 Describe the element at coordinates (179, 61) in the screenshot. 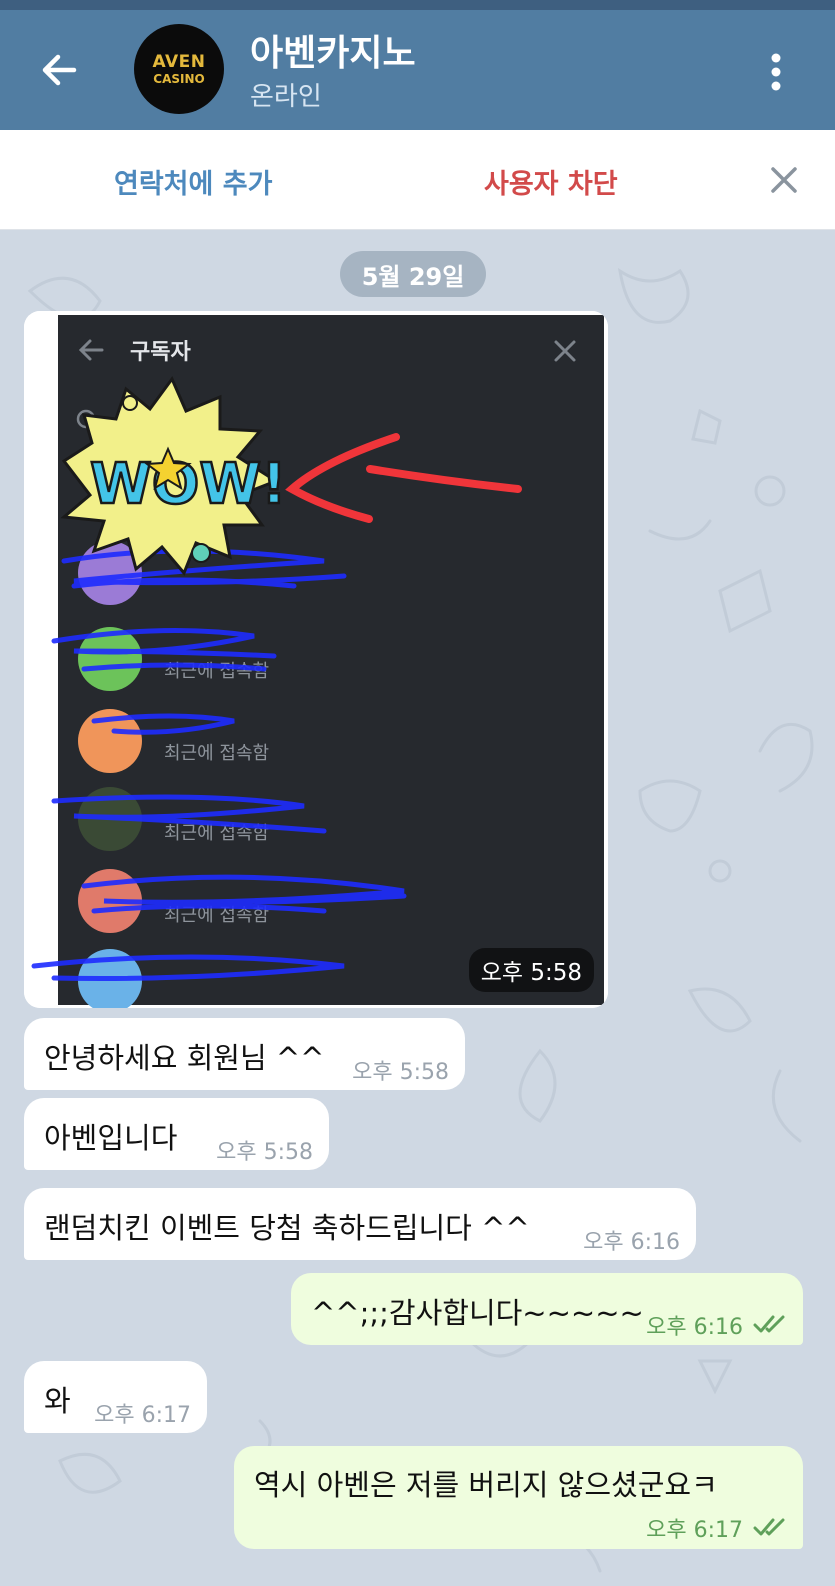

I see `avatar-logo-line1: AVEN` at that location.